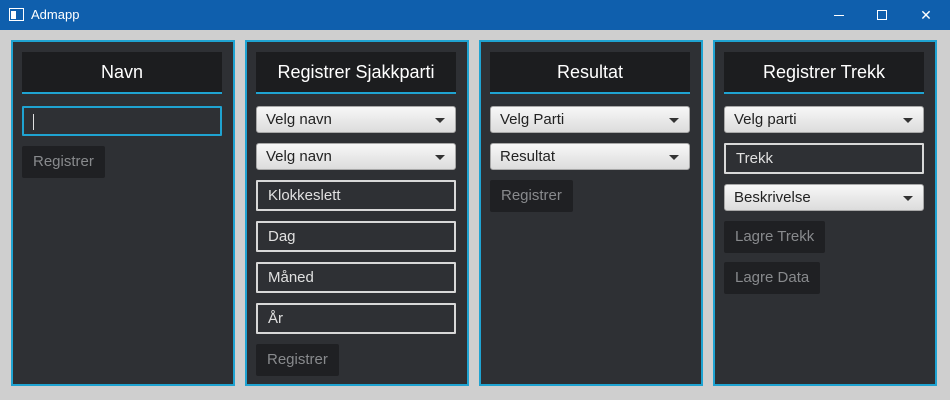  Describe the element at coordinates (55, 14) in the screenshot. I see `window-title: Admapp` at that location.